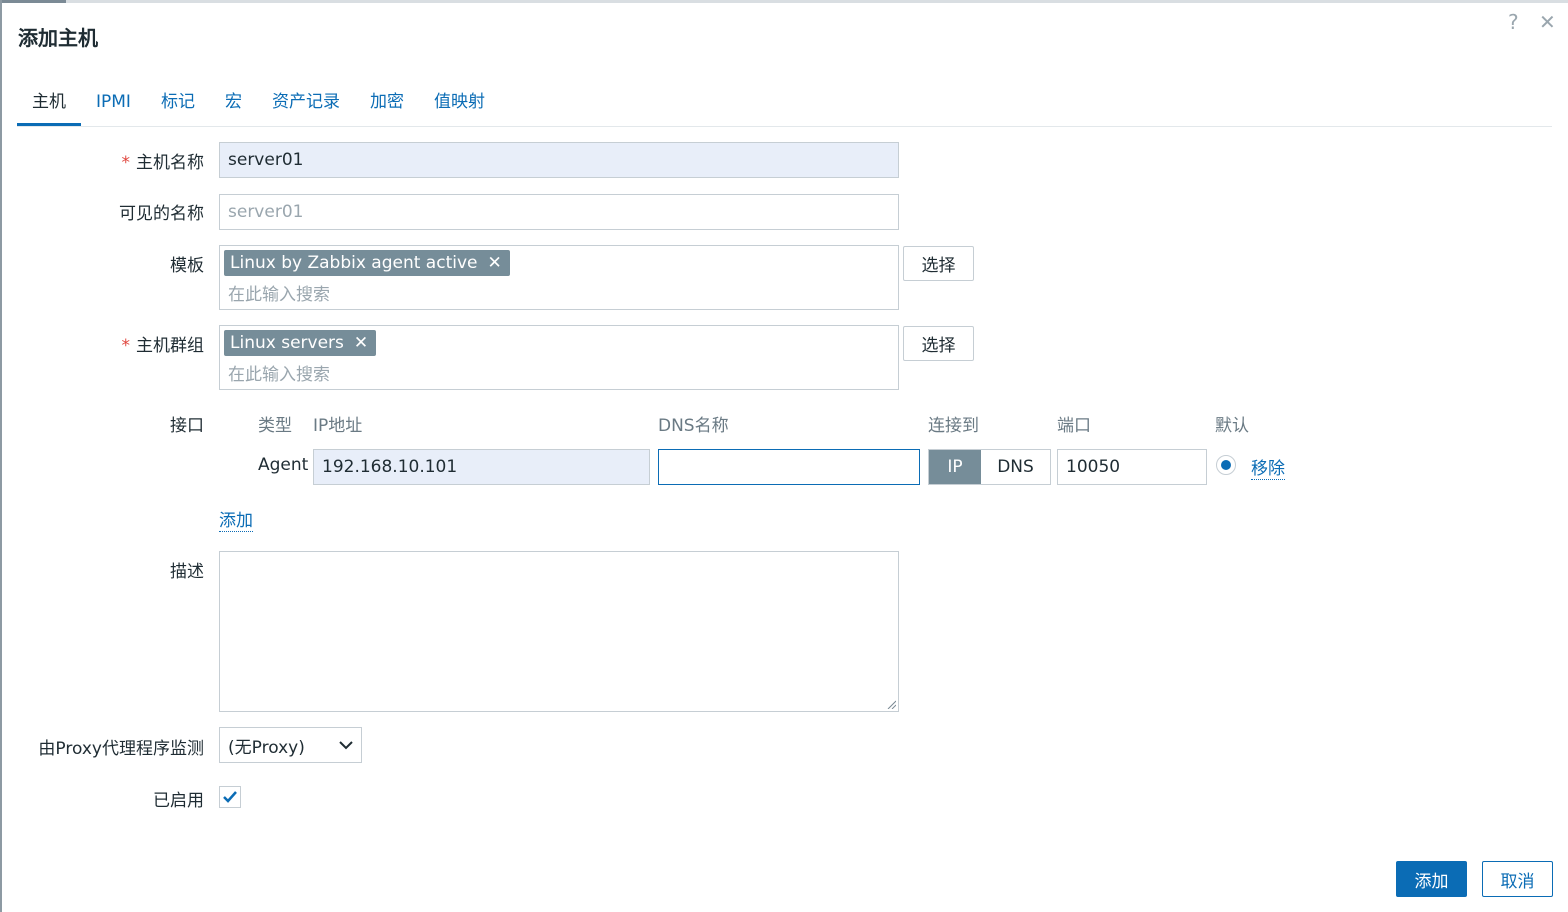  I want to click on tab-bar: 主机 IPMI 标记 宏 资产记录 加密 值映射, so click(258, 107).